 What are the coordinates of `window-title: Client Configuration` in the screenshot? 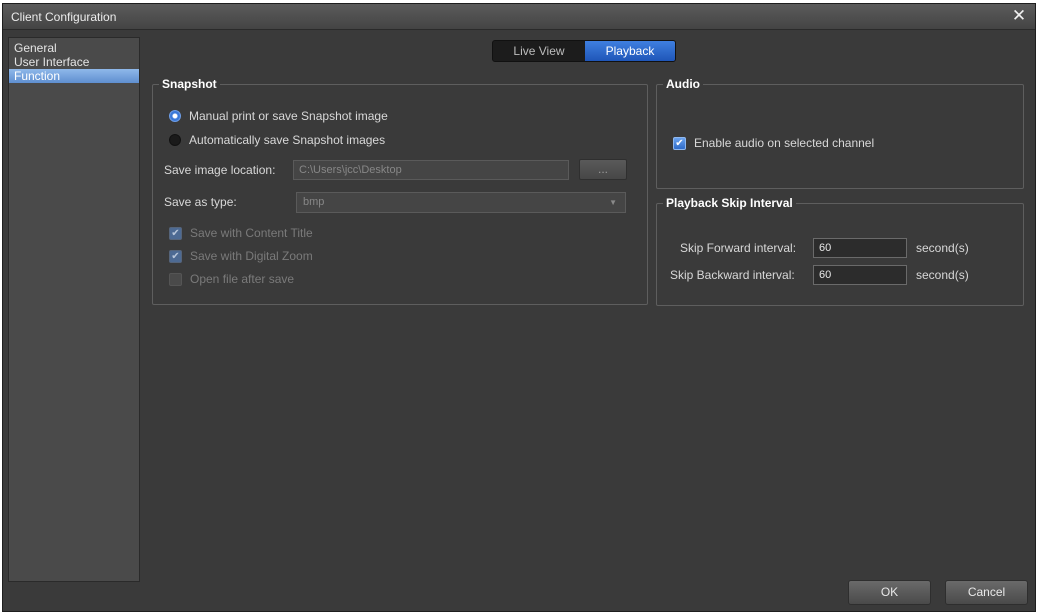 It's located at (64, 17).